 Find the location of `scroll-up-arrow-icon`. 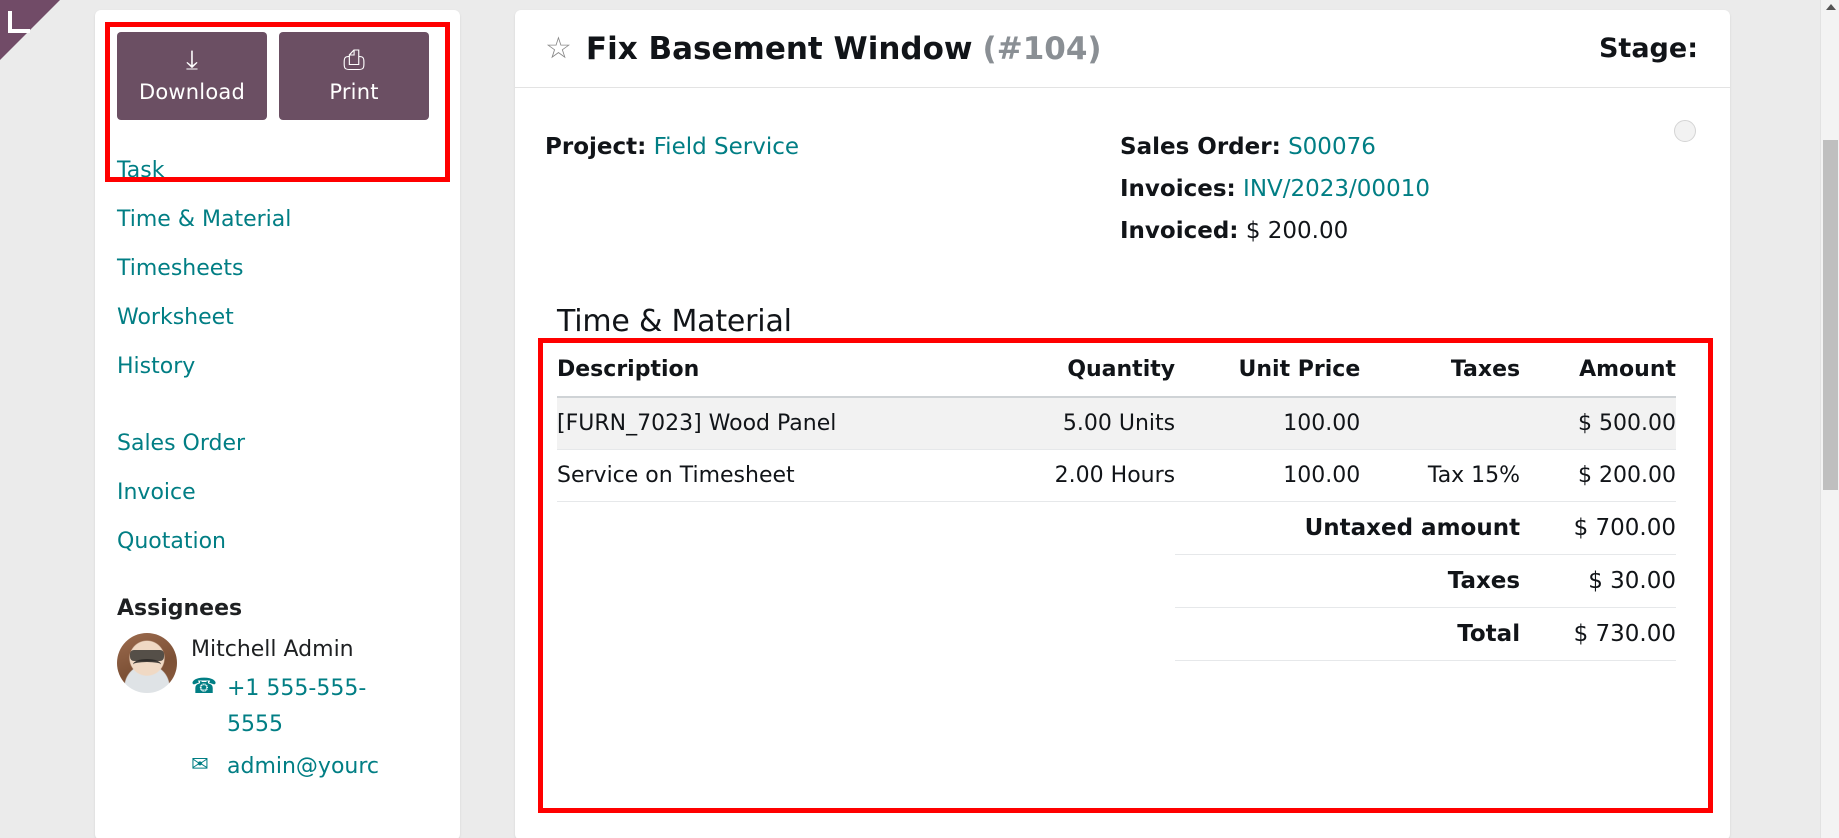

scroll-up-arrow-icon is located at coordinates (1831, 7).